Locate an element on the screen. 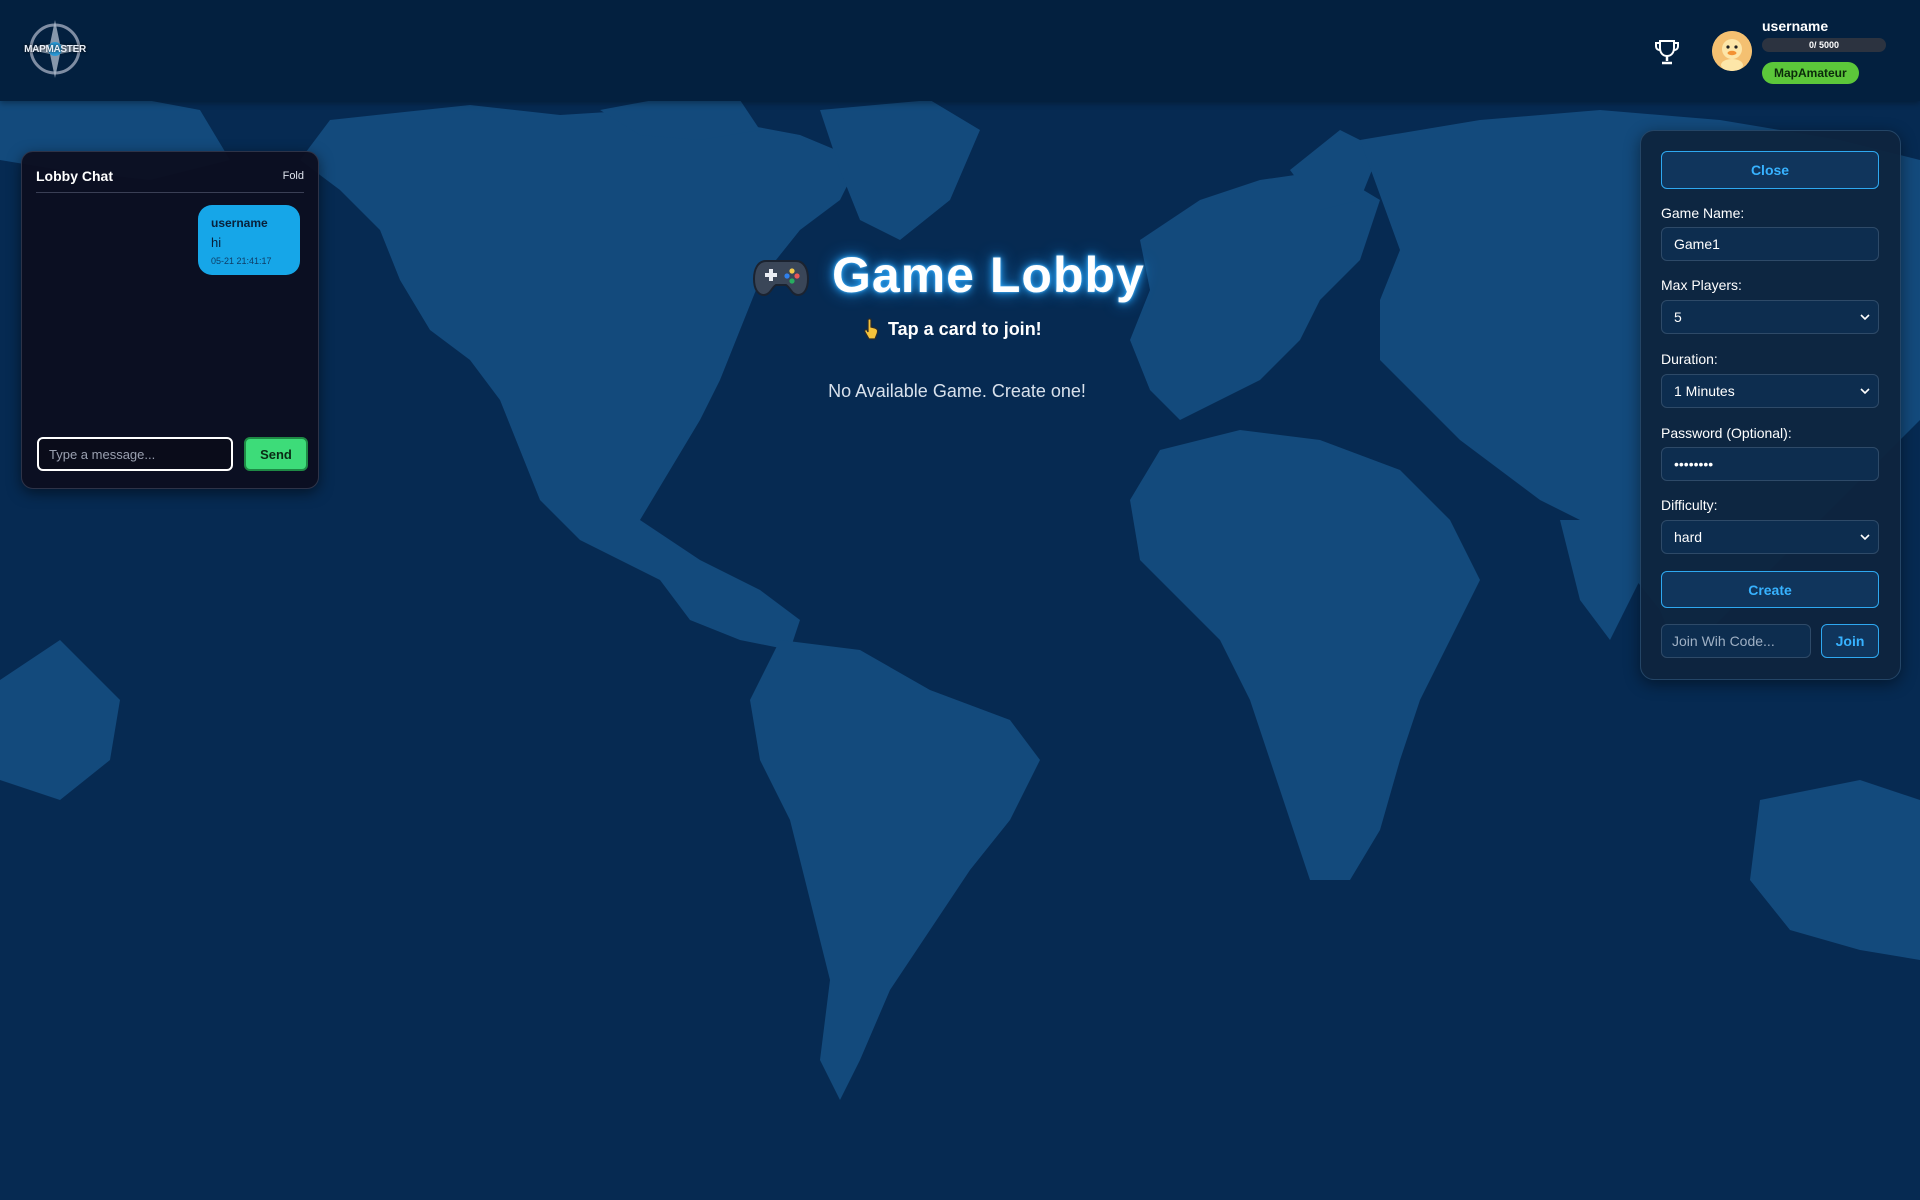 Image resolution: width=1920 pixels, height=1200 pixels. xp-progress-text: 0/ 5000 is located at coordinates (1824, 45).